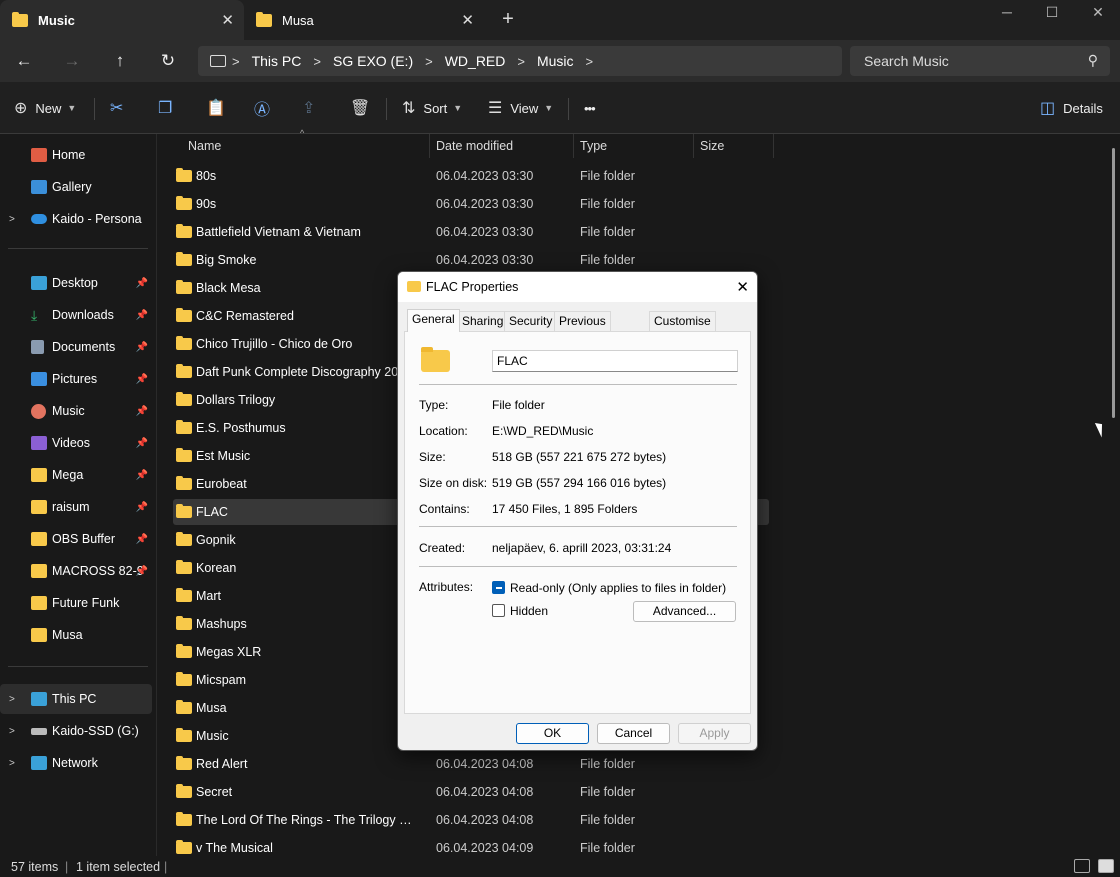 Image resolution: width=1120 pixels, height=877 pixels. Describe the element at coordinates (1071, 108) in the screenshot. I see `details-pane-button: ◫ Details` at that location.